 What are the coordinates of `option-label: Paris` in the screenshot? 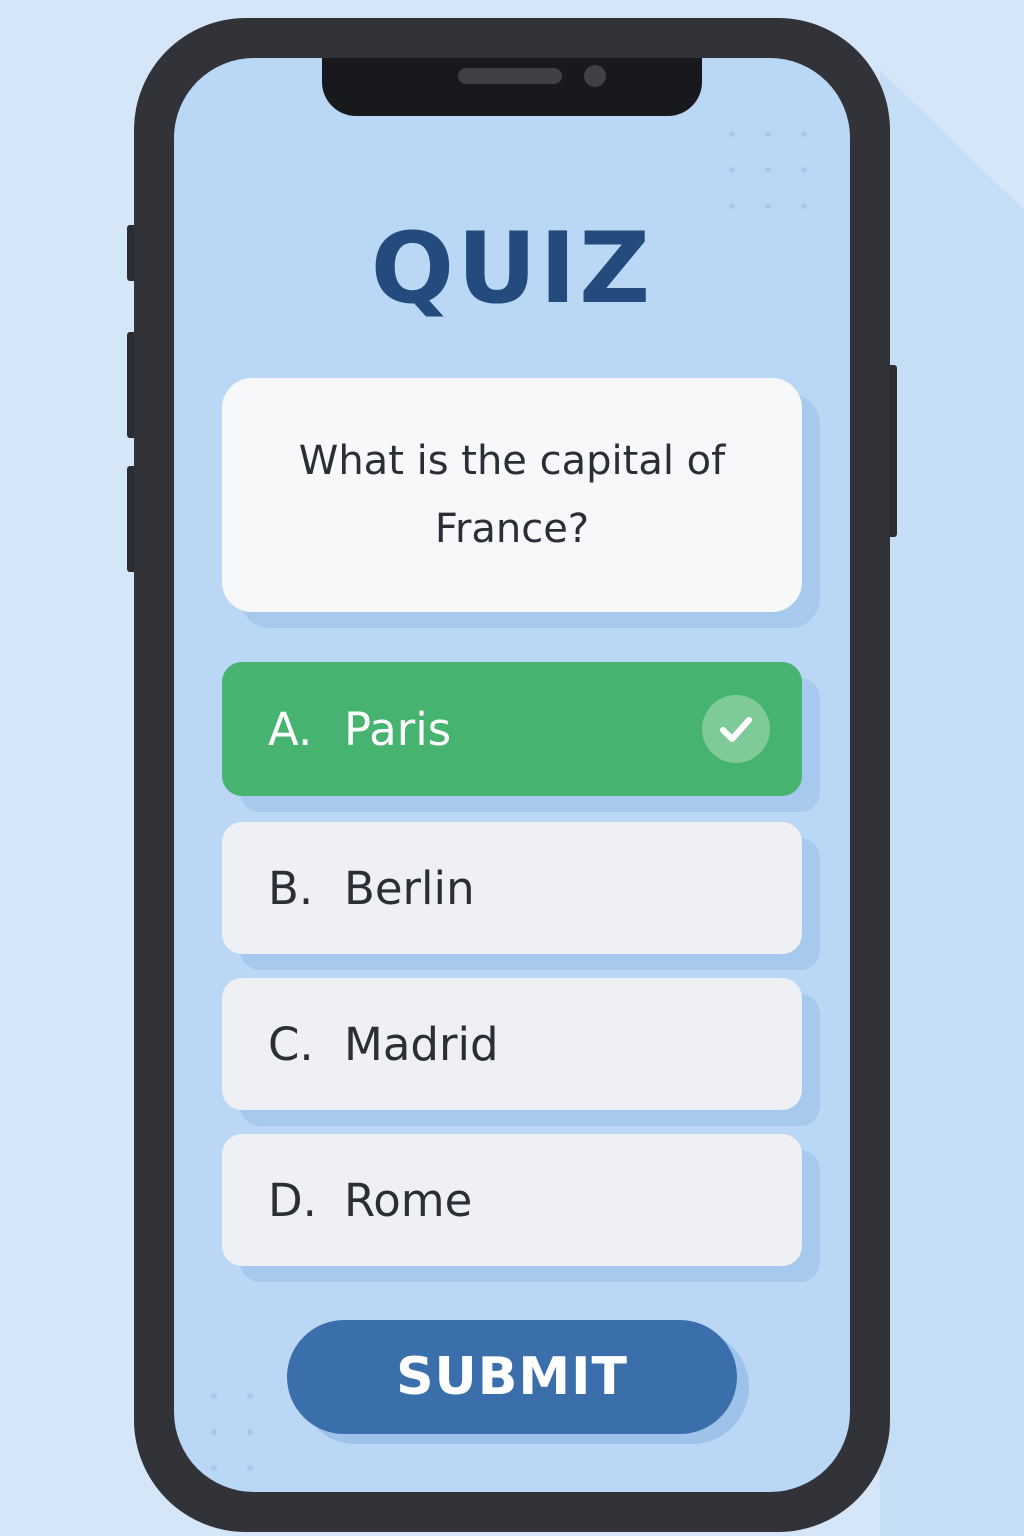 It's located at (398, 729).